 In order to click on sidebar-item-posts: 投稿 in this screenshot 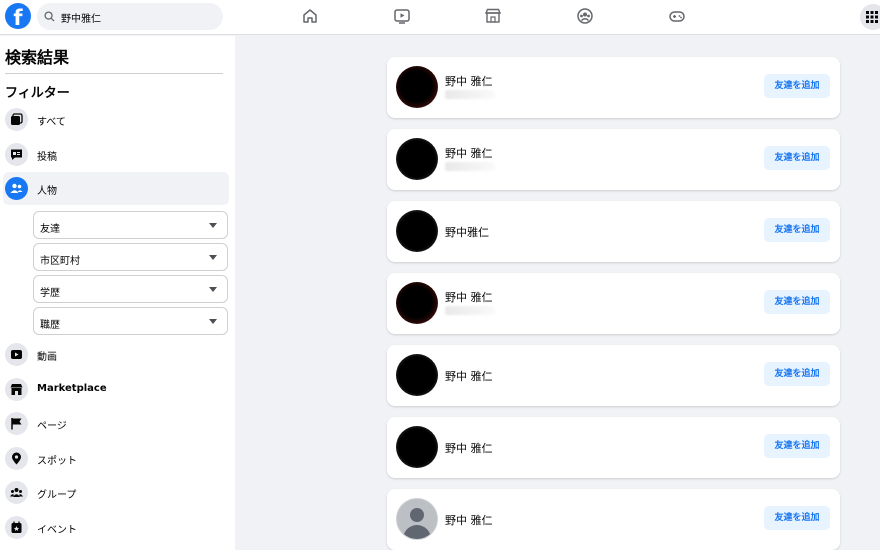, I will do `click(116, 154)`.